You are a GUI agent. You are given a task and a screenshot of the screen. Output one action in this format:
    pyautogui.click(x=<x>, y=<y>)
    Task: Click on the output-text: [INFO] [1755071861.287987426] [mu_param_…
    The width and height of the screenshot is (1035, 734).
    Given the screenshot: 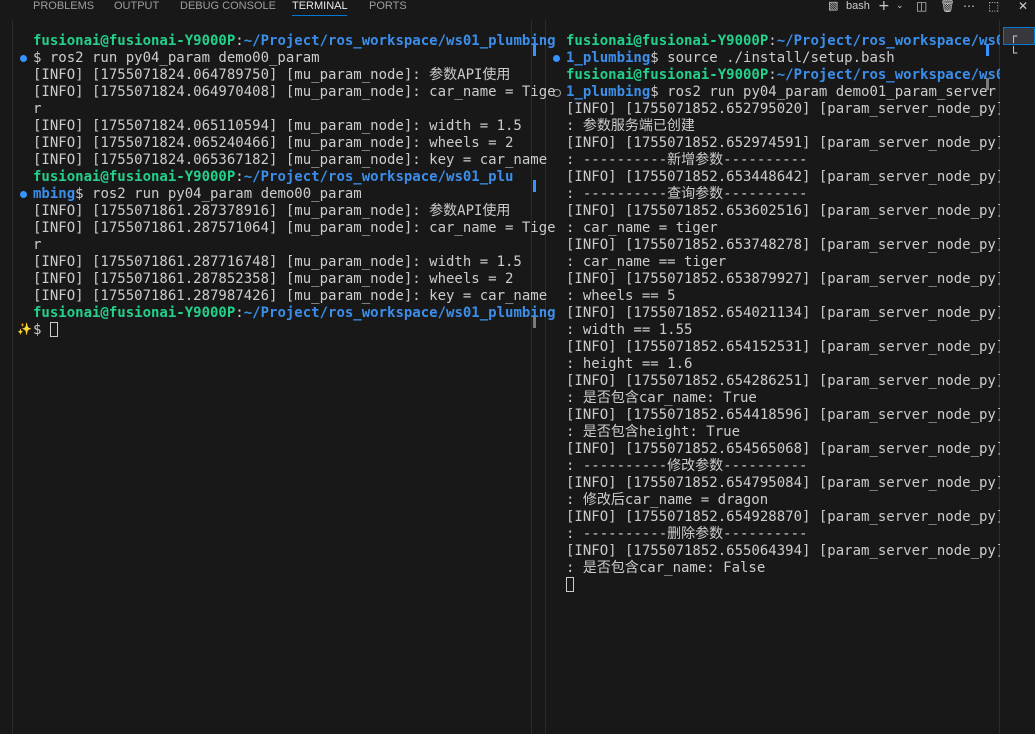 What is the action you would take?
    pyautogui.click(x=290, y=296)
    